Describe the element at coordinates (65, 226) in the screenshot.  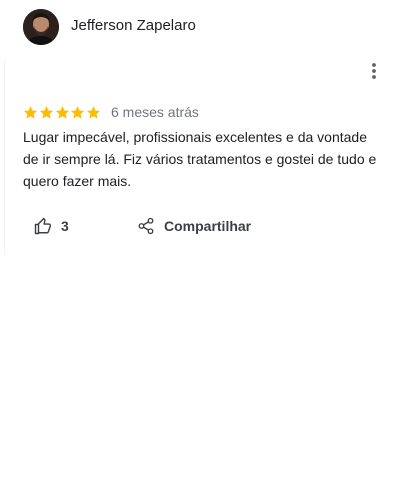
I see `like-count: 3` at that location.